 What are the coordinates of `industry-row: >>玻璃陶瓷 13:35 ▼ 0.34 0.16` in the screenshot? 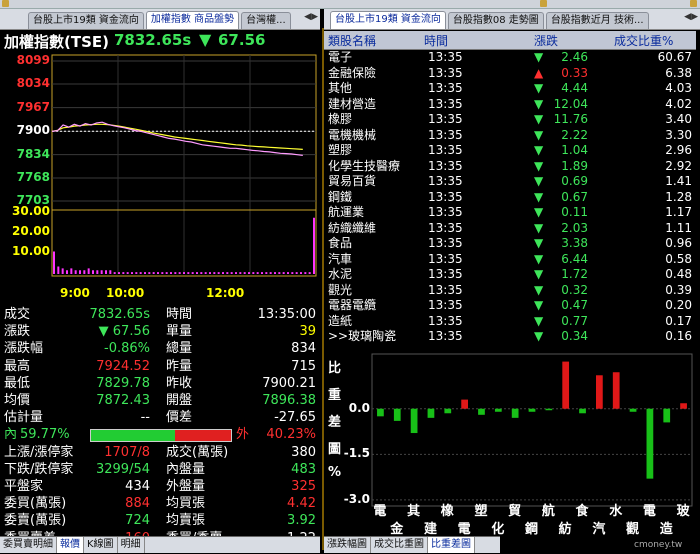 It's located at (510, 336).